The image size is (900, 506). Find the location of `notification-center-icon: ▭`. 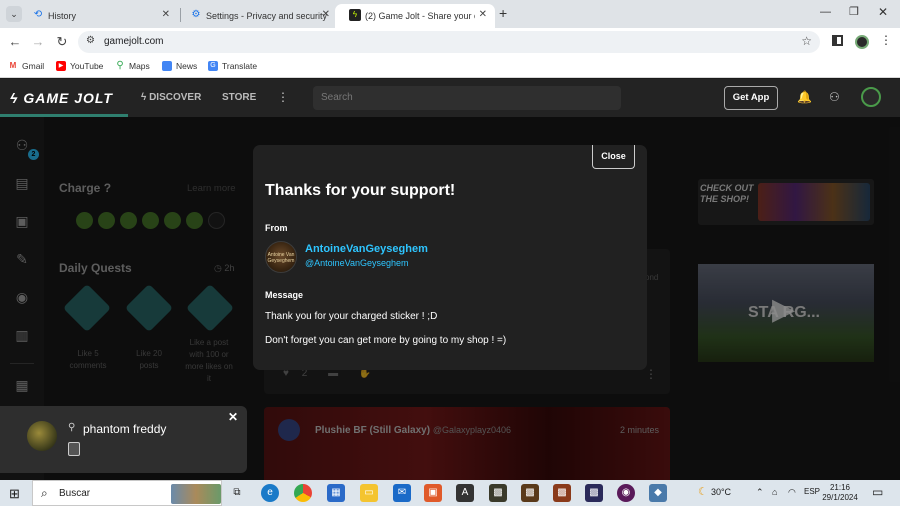

notification-center-icon: ▭ is located at coordinates (877, 492).